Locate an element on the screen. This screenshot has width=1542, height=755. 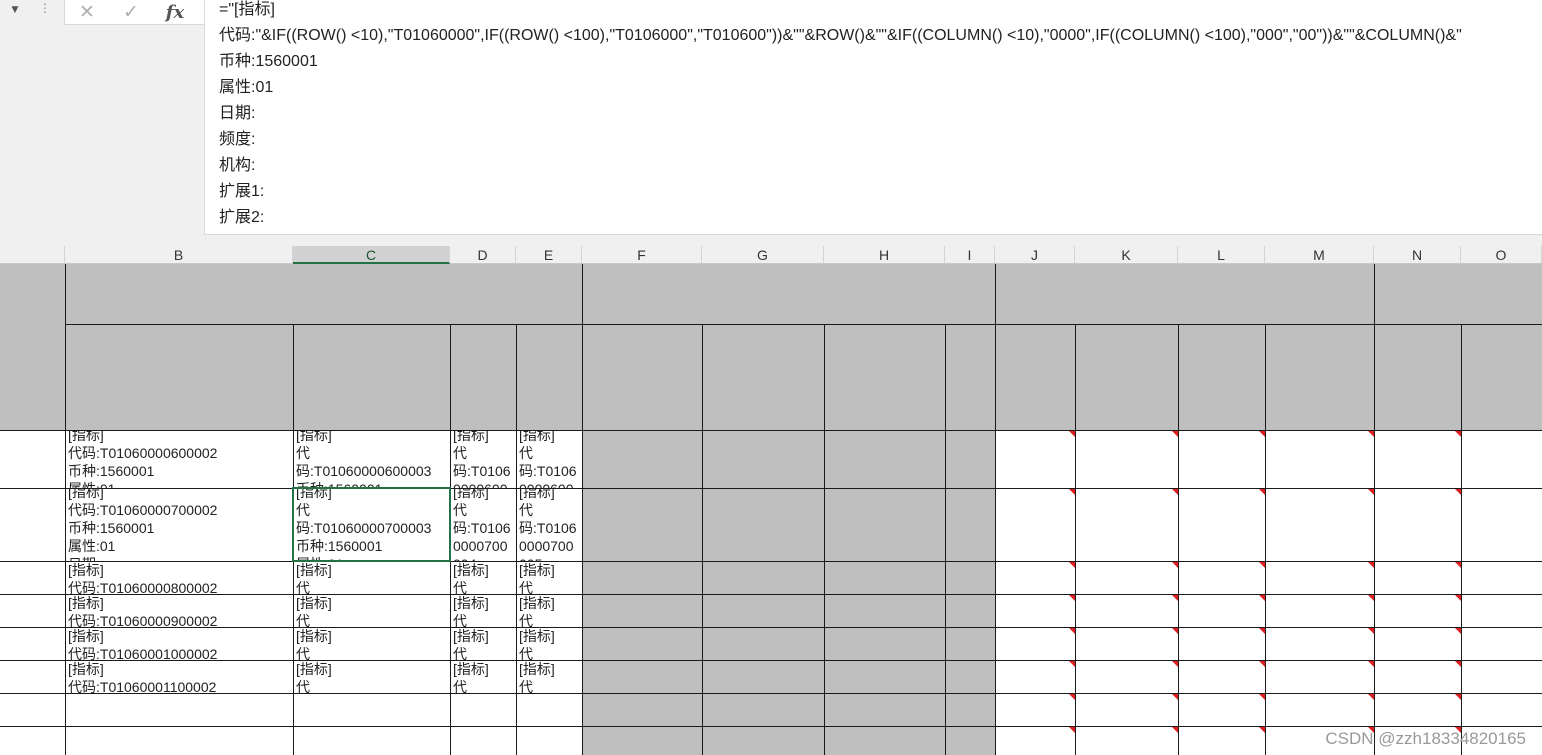
namebox-dropdown-icon: ▼ is located at coordinates (15, 10).